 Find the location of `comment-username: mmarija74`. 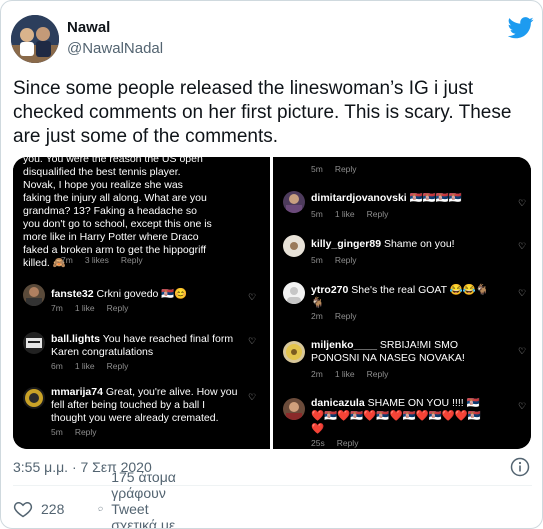

comment-username: mmarija74 is located at coordinates (77, 392).